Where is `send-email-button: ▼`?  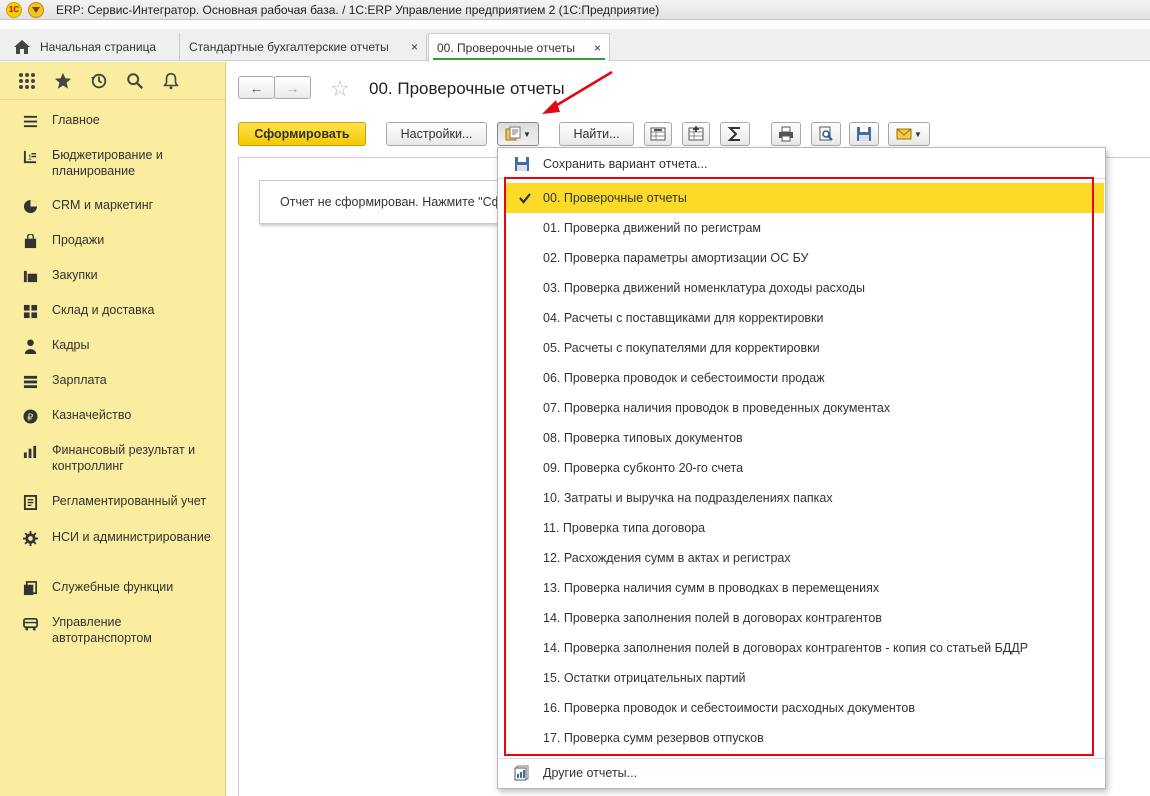 send-email-button: ▼ is located at coordinates (909, 134).